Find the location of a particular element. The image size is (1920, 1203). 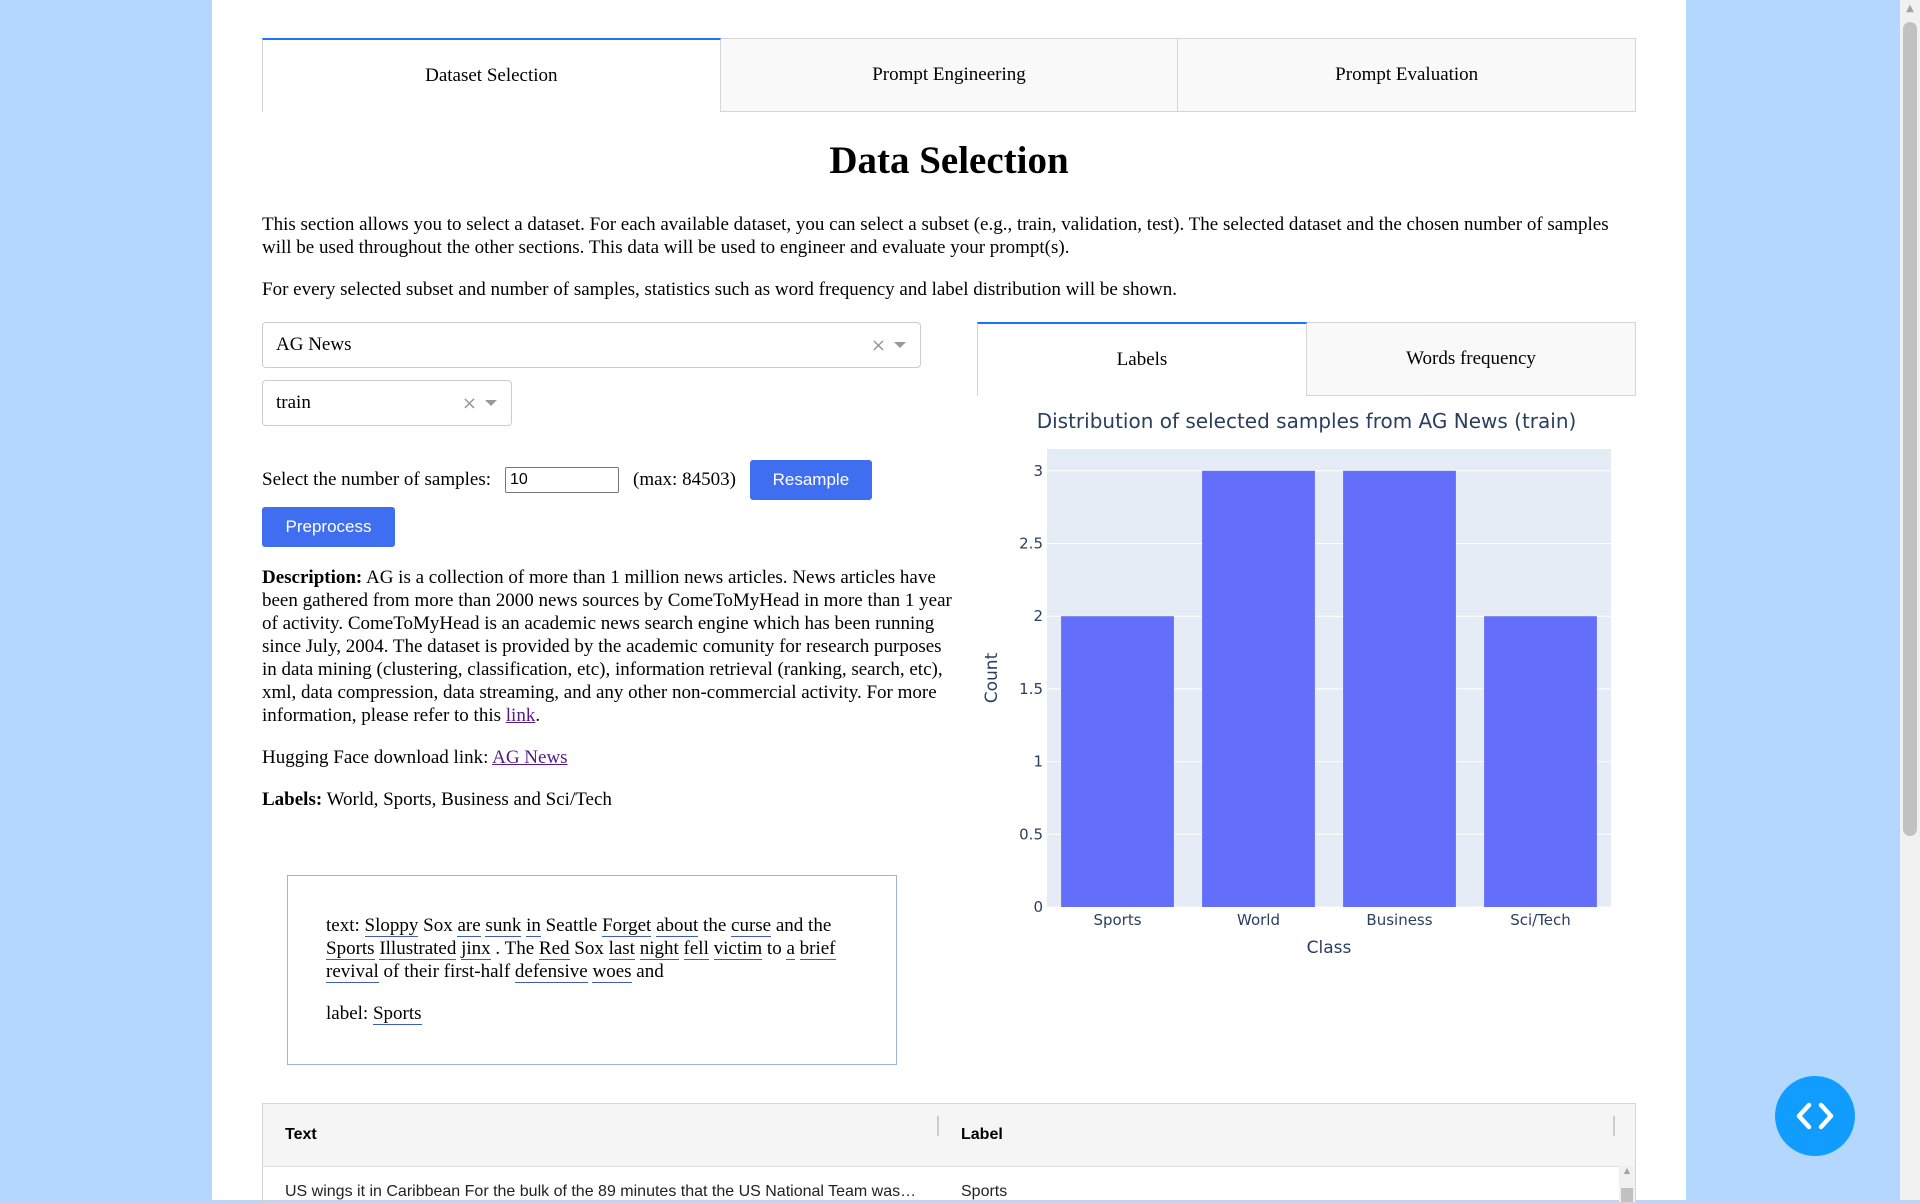

sample-token: are is located at coordinates (469, 926).